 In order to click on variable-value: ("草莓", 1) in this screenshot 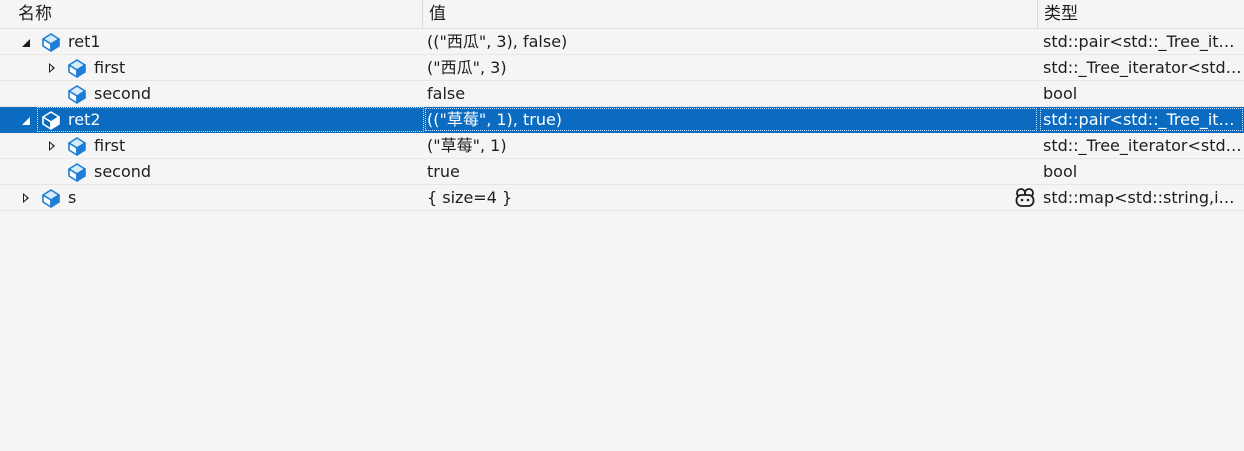, I will do `click(727, 145)`.